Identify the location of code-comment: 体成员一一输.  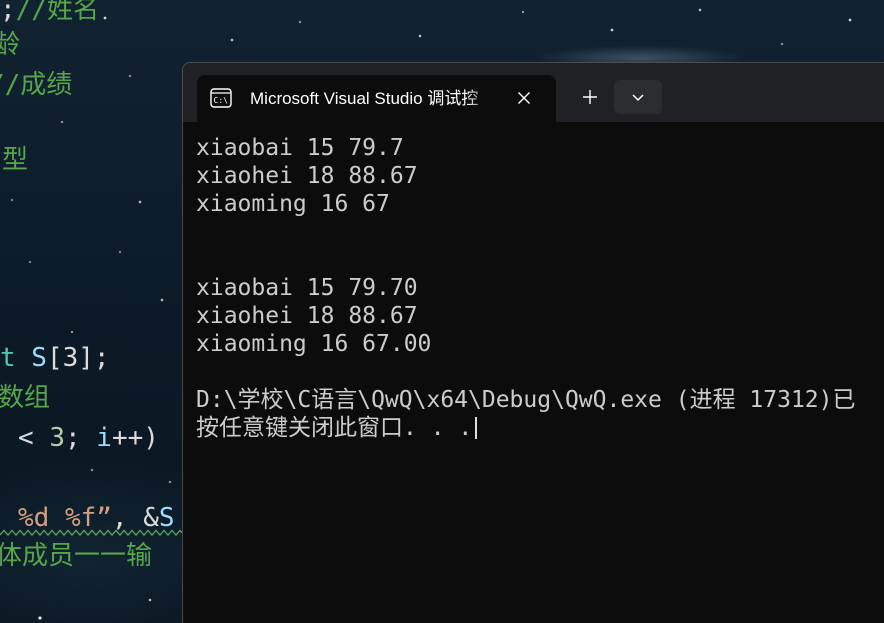
(76, 556).